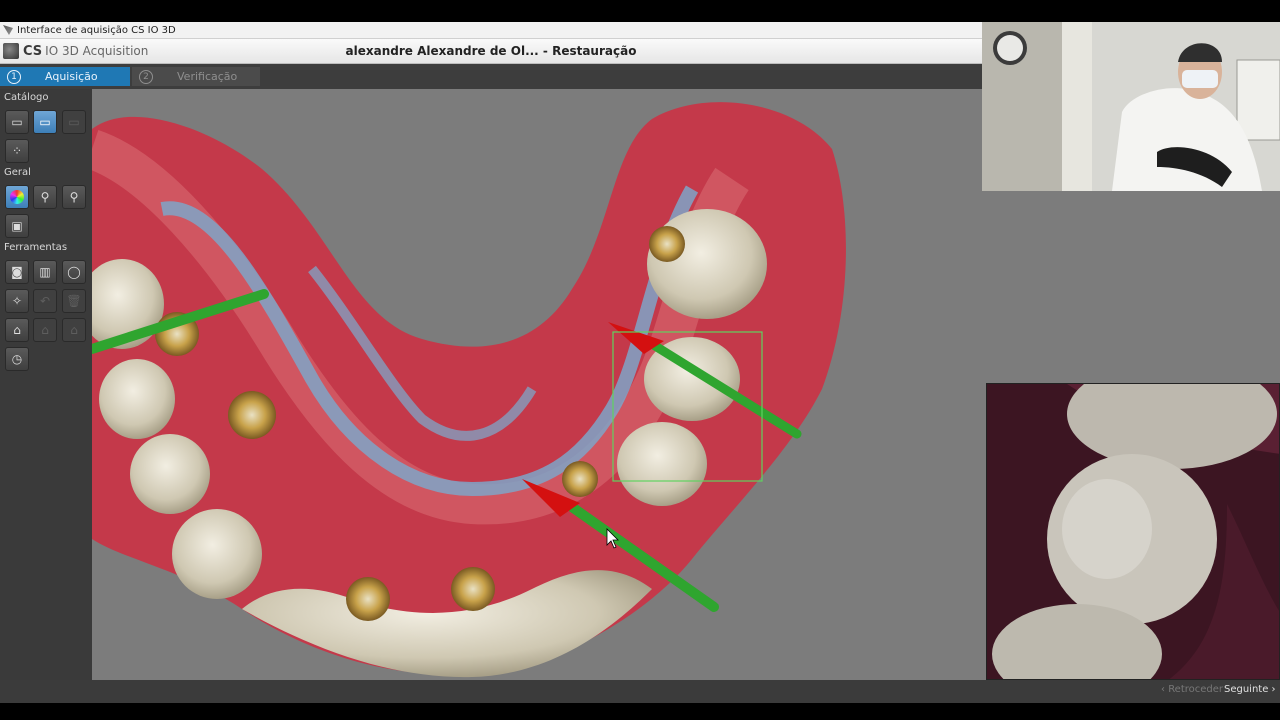 The height and width of the screenshot is (720, 1280). I want to click on snapshot-icon: ▣, so click(17, 226).